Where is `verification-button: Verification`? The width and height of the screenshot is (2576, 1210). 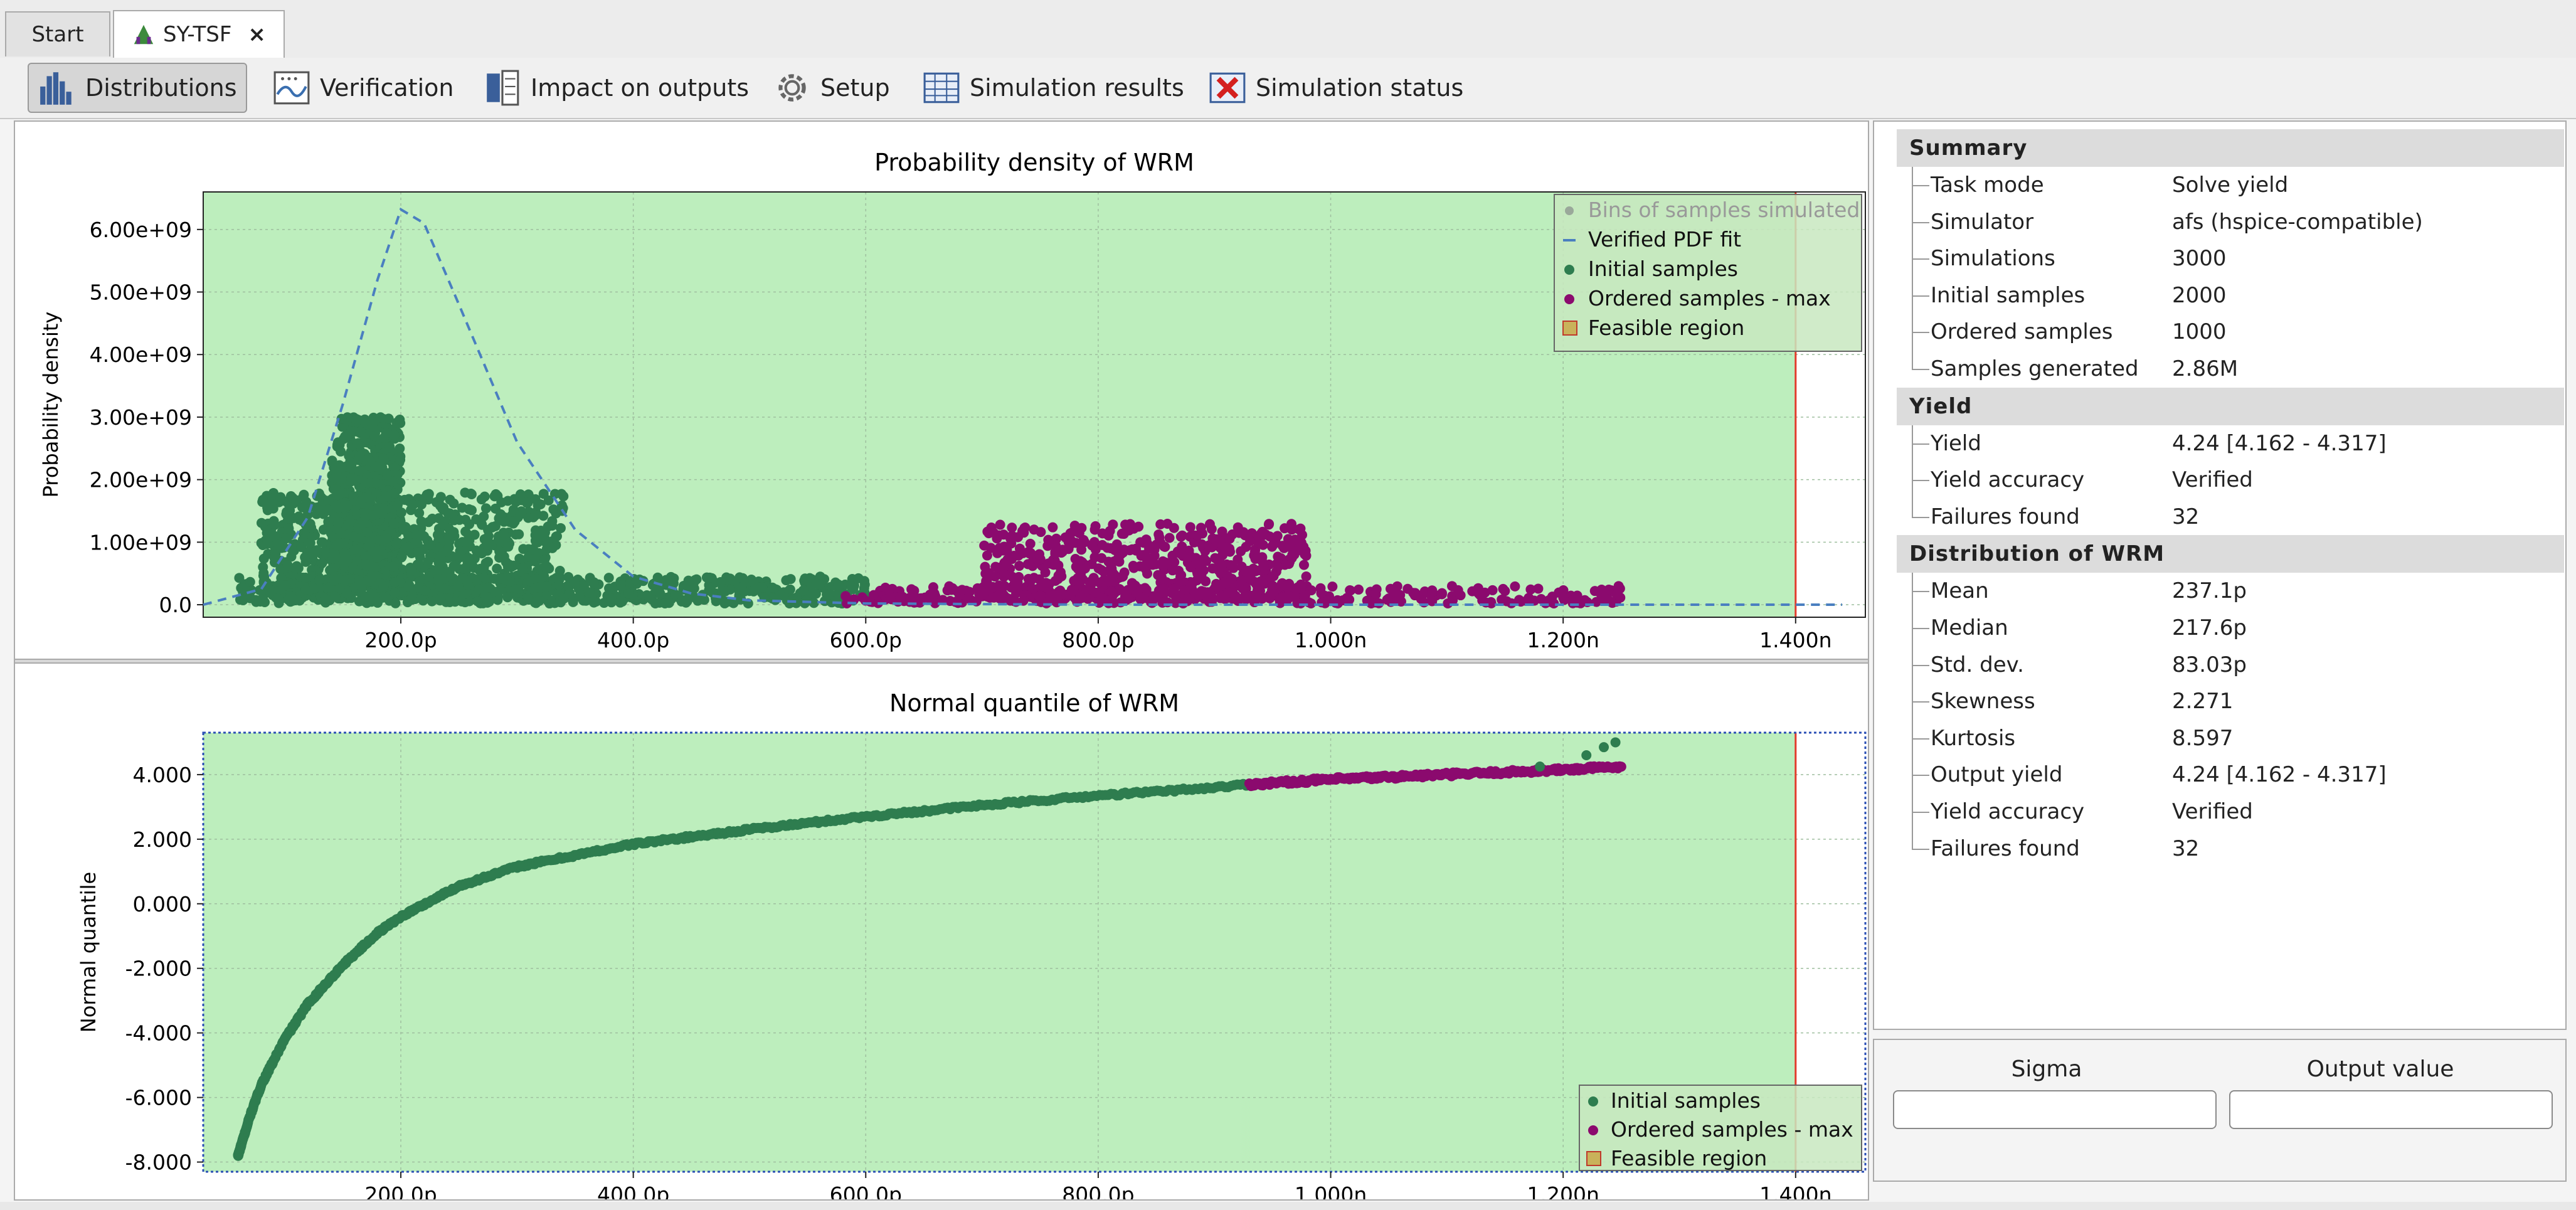
verification-button: Verification is located at coordinates (363, 88).